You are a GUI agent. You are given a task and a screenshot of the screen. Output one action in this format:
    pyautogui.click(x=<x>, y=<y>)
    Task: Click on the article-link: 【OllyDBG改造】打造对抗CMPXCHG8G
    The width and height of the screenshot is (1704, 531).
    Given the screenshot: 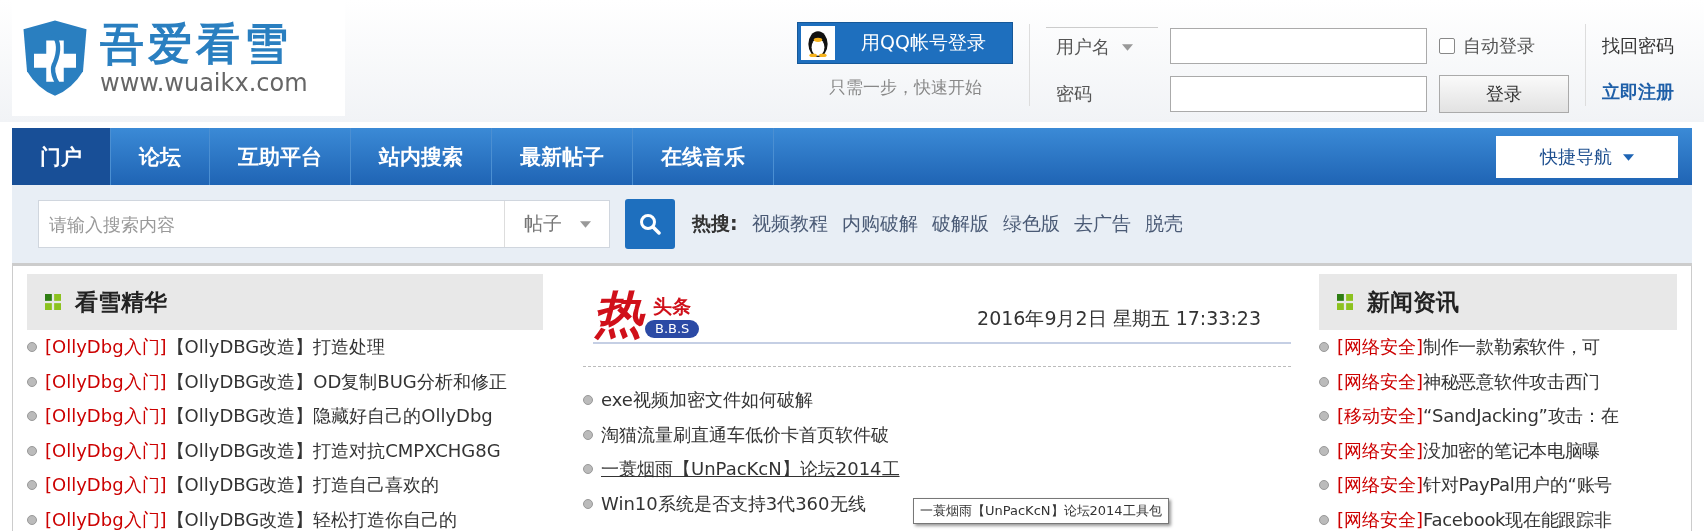 What is the action you would take?
    pyautogui.click(x=333, y=450)
    